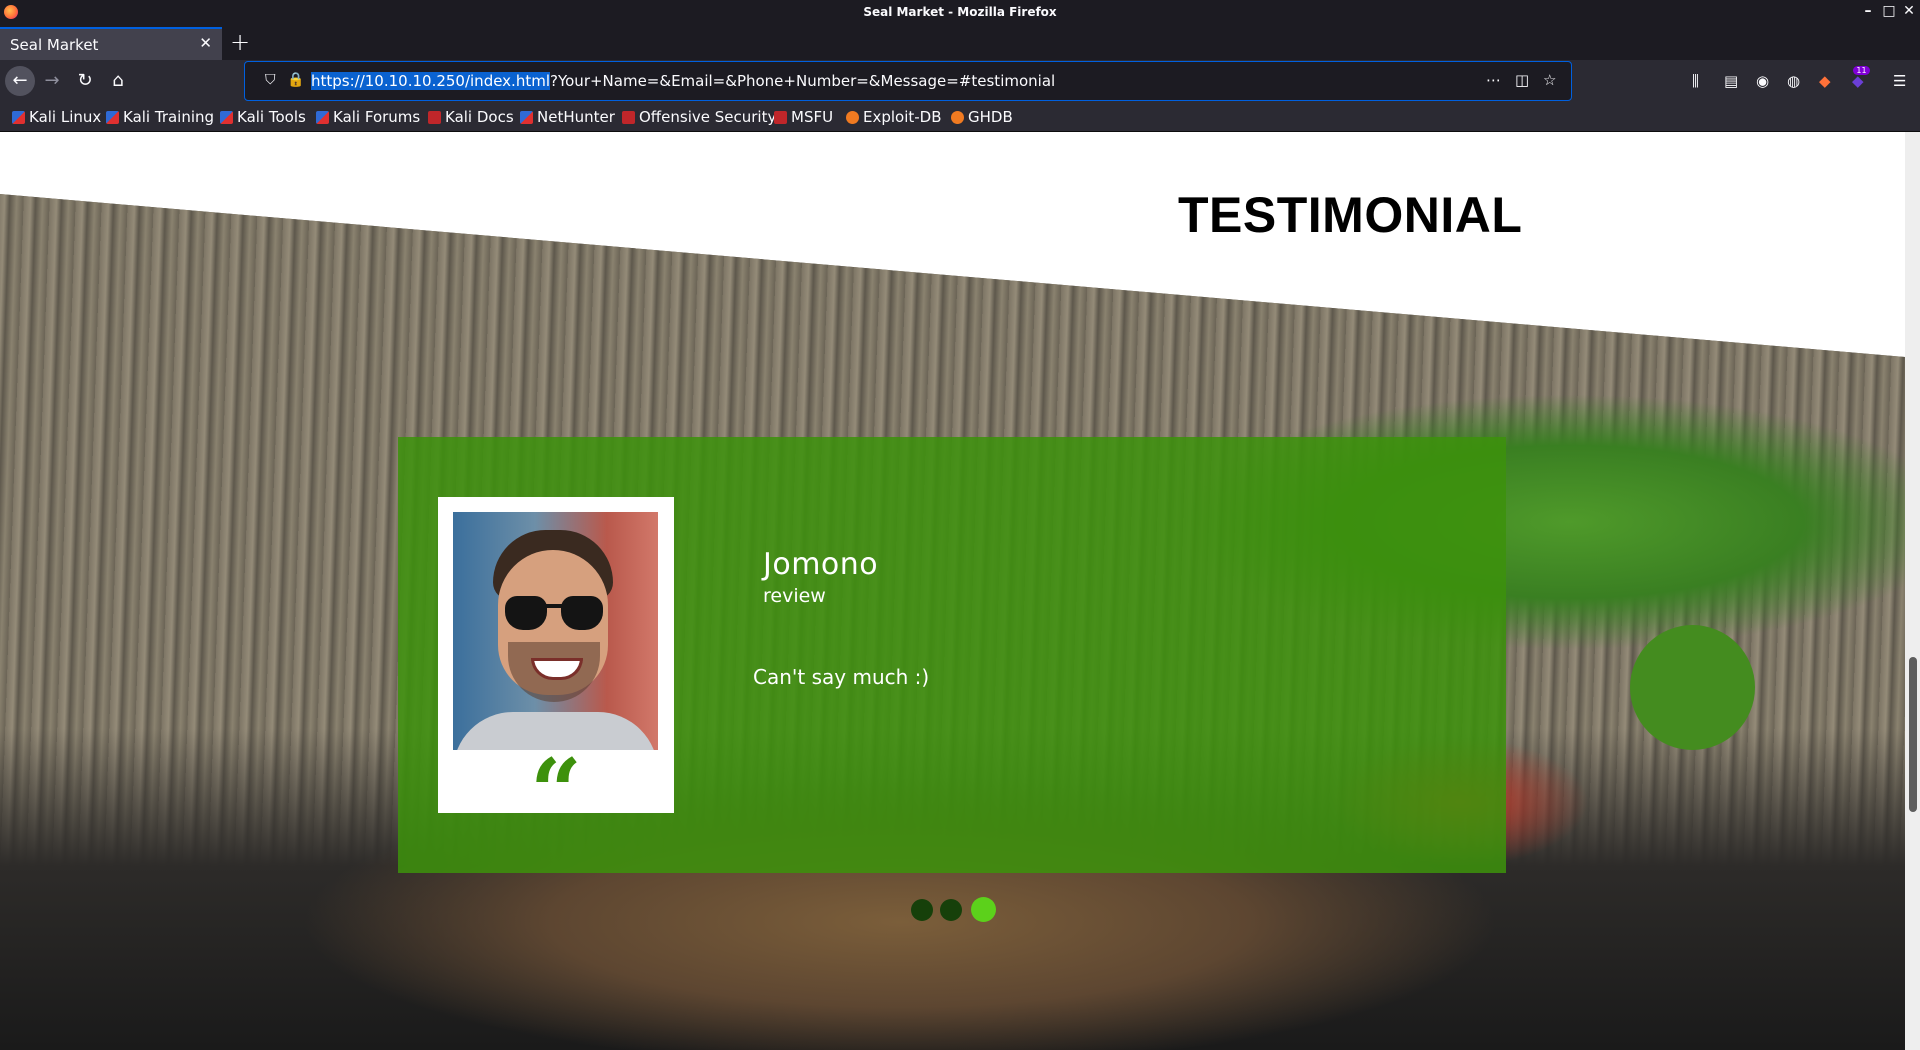 The width and height of the screenshot is (1920, 1050). What do you see at coordinates (794, 596) in the screenshot?
I see `reviewer-role: review` at bounding box center [794, 596].